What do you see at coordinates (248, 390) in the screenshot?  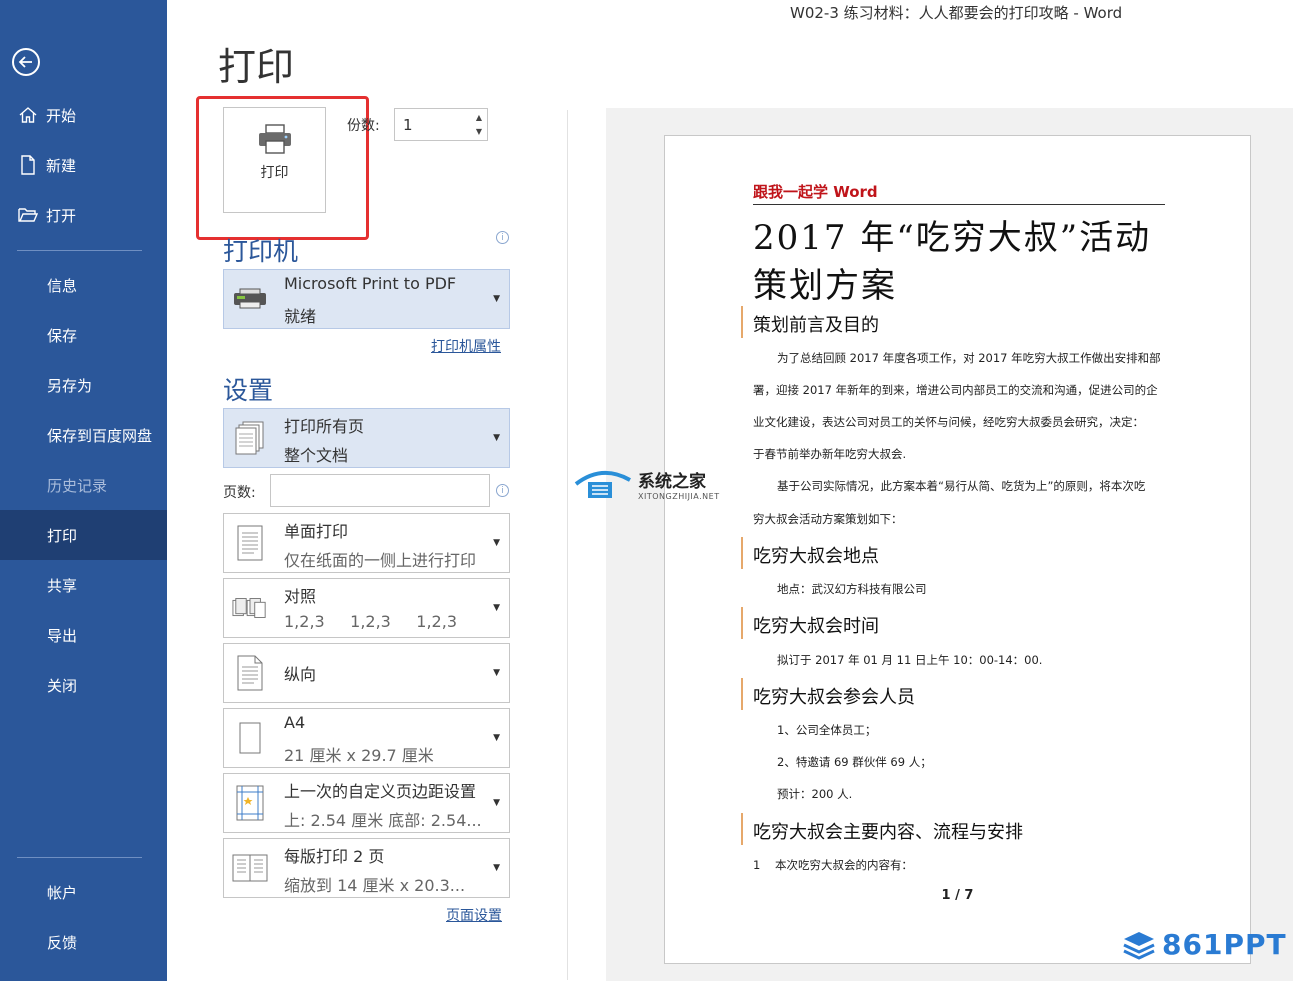 I see `settings-heading: 设置` at bounding box center [248, 390].